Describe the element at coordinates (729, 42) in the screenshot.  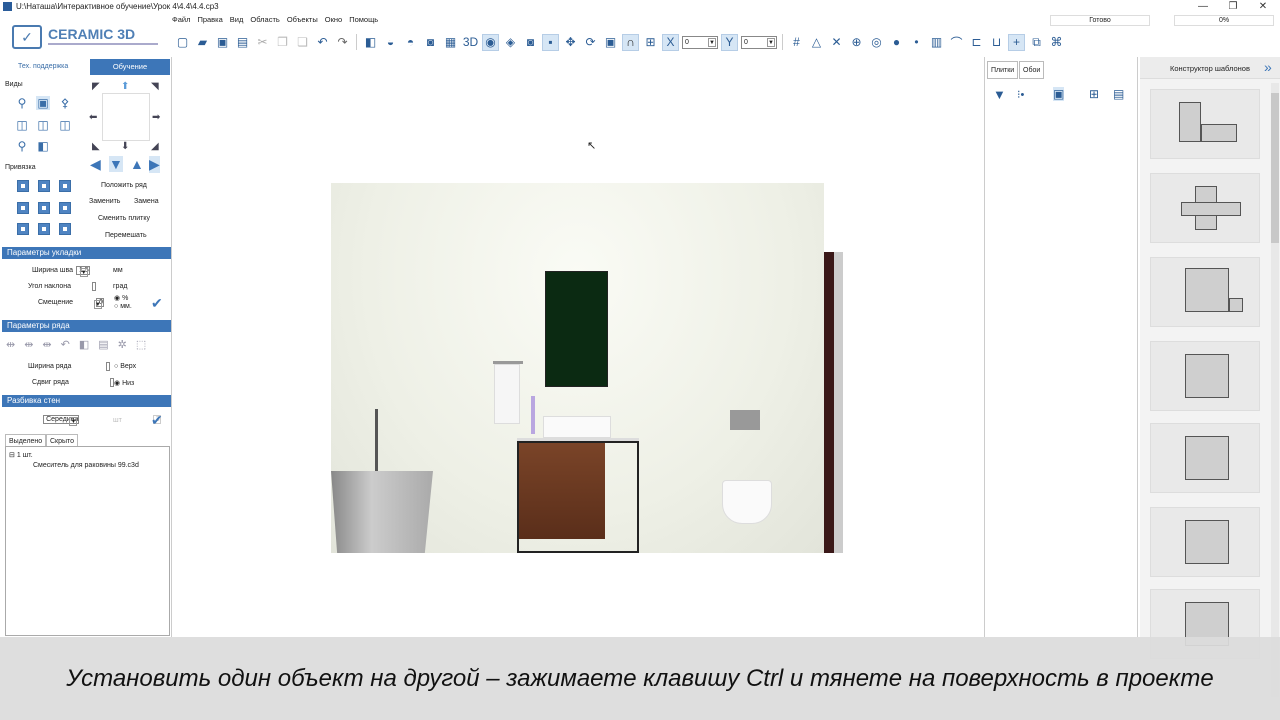
I see `y-axis-button: Y` at that location.